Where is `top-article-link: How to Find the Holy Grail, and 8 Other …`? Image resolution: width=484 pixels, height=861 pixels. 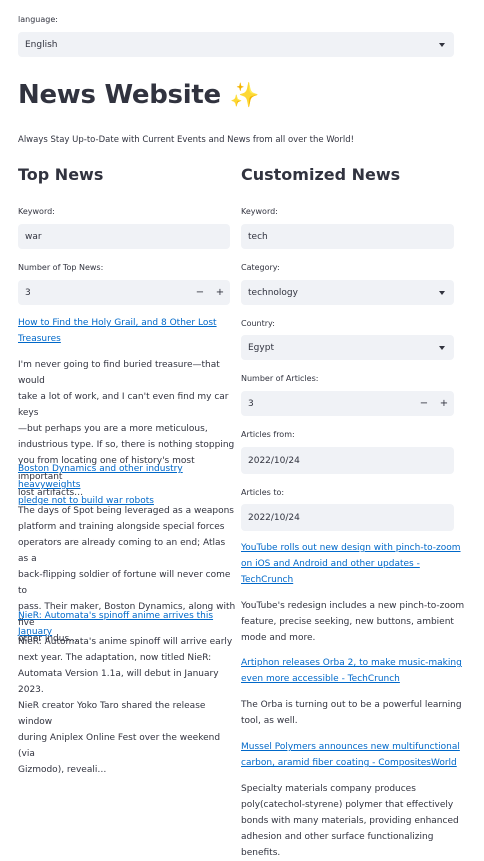 top-article-link: How to Find the Holy Grail, and 8 Other … is located at coordinates (125, 331).